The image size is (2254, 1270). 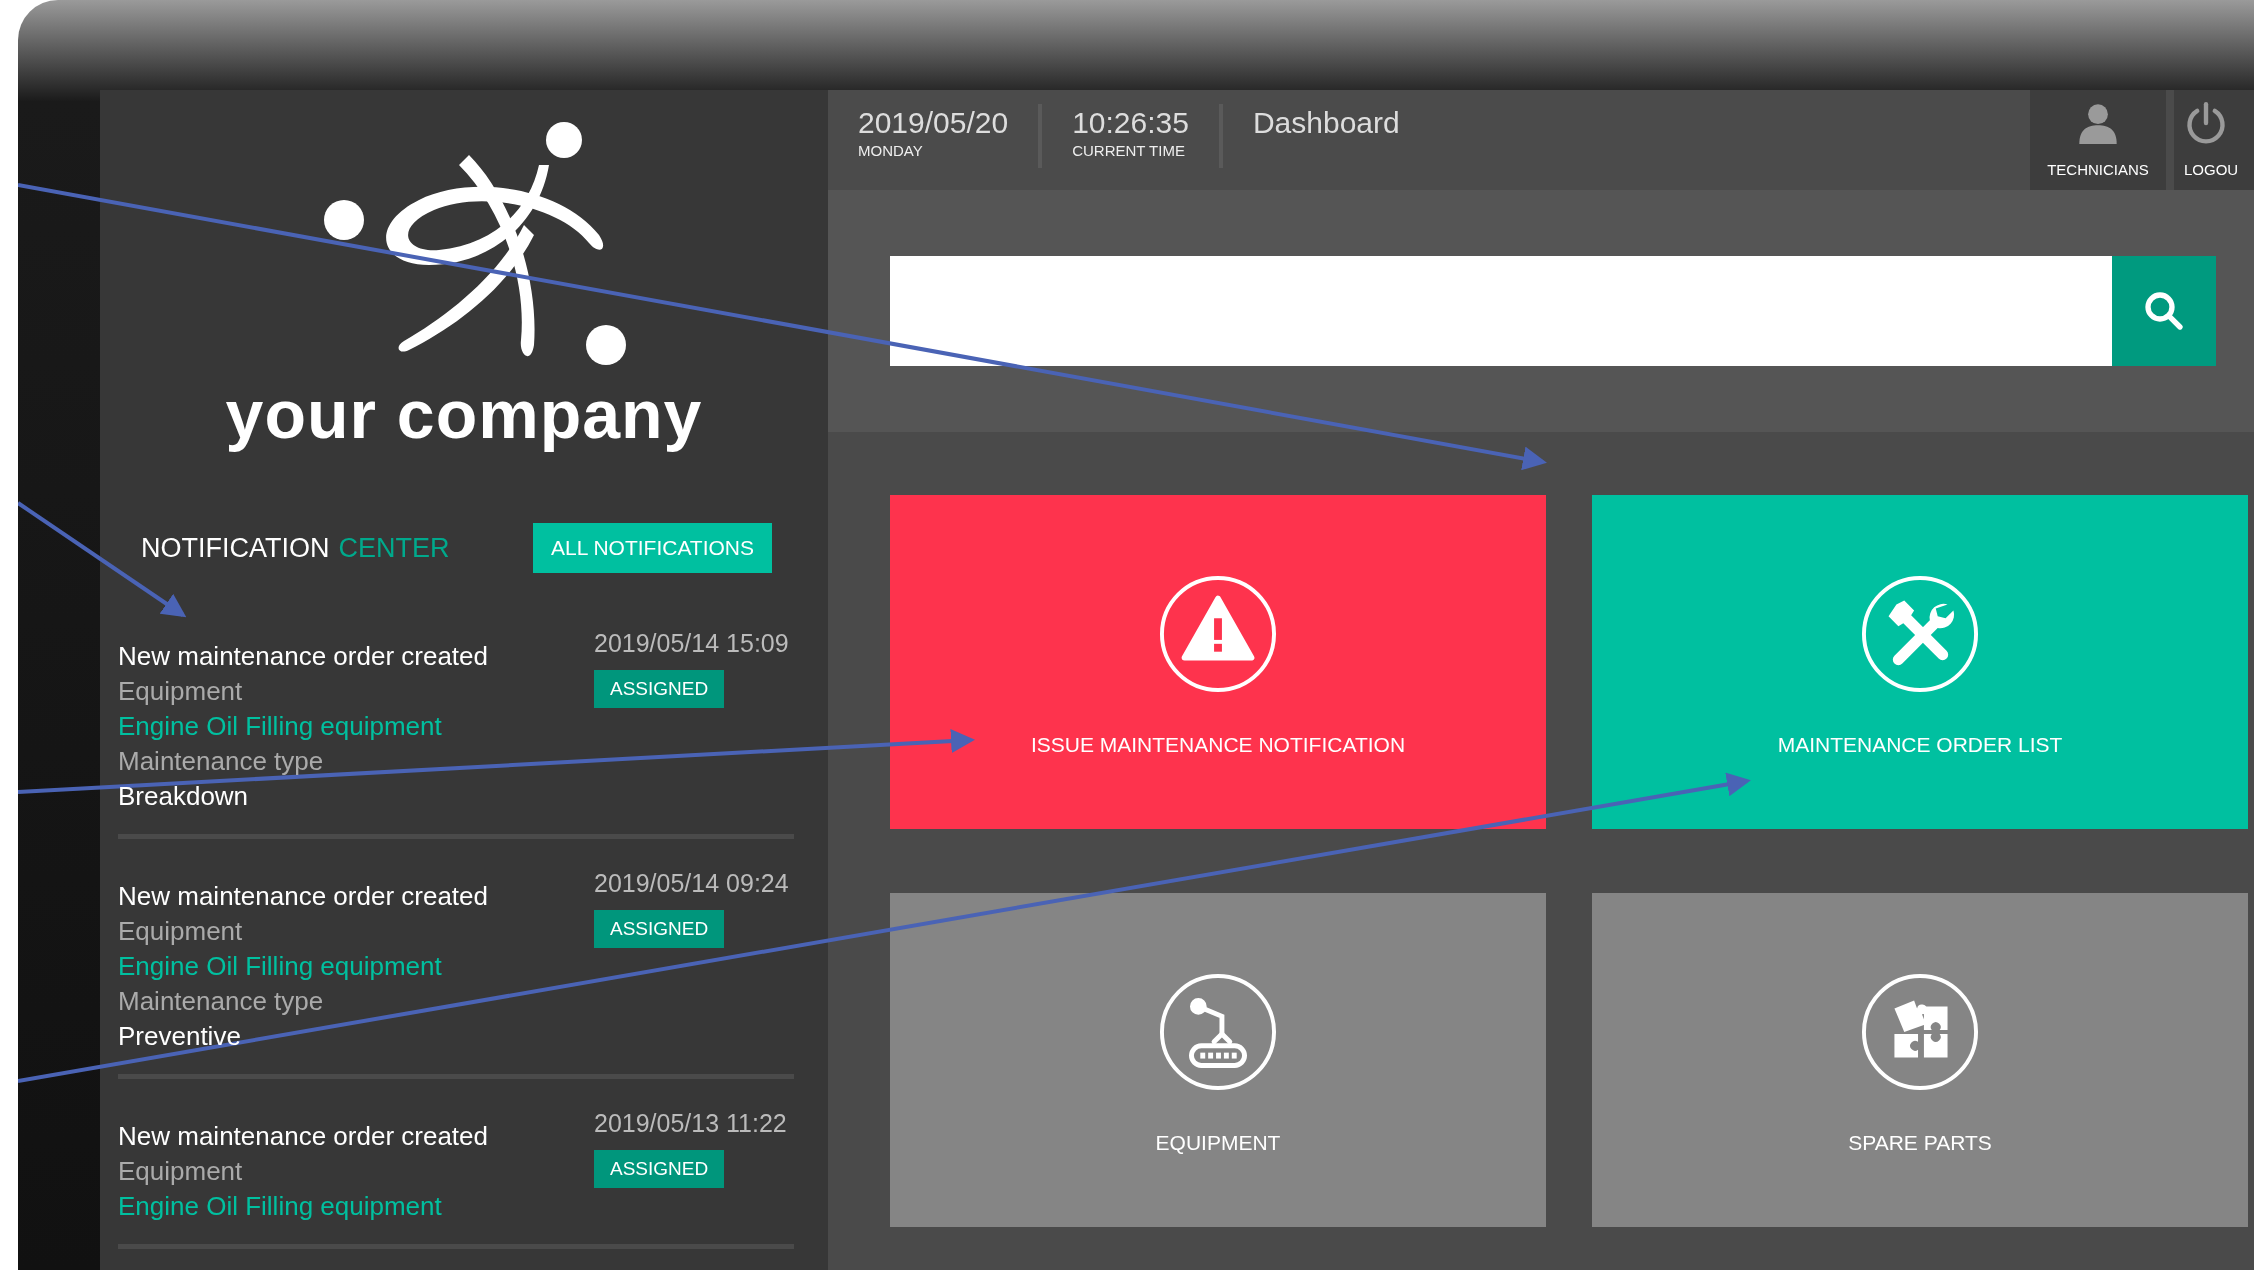 What do you see at coordinates (1218, 634) in the screenshot?
I see `warning-icon` at bounding box center [1218, 634].